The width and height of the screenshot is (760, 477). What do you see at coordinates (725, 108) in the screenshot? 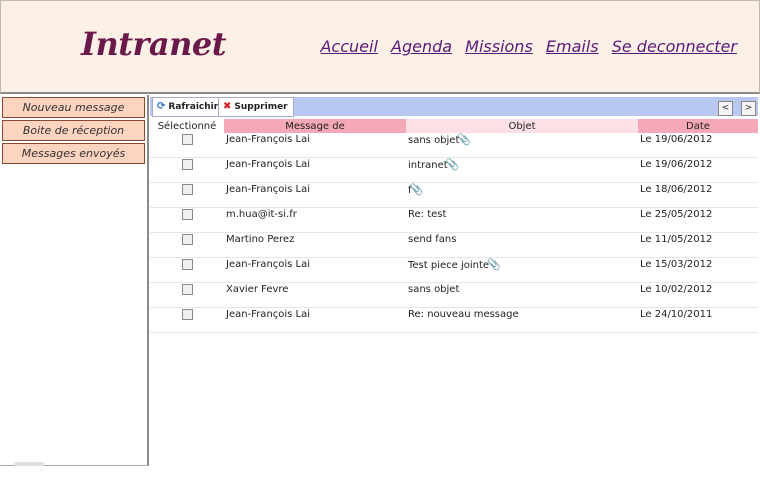
I see `prev-page-button: <` at bounding box center [725, 108].